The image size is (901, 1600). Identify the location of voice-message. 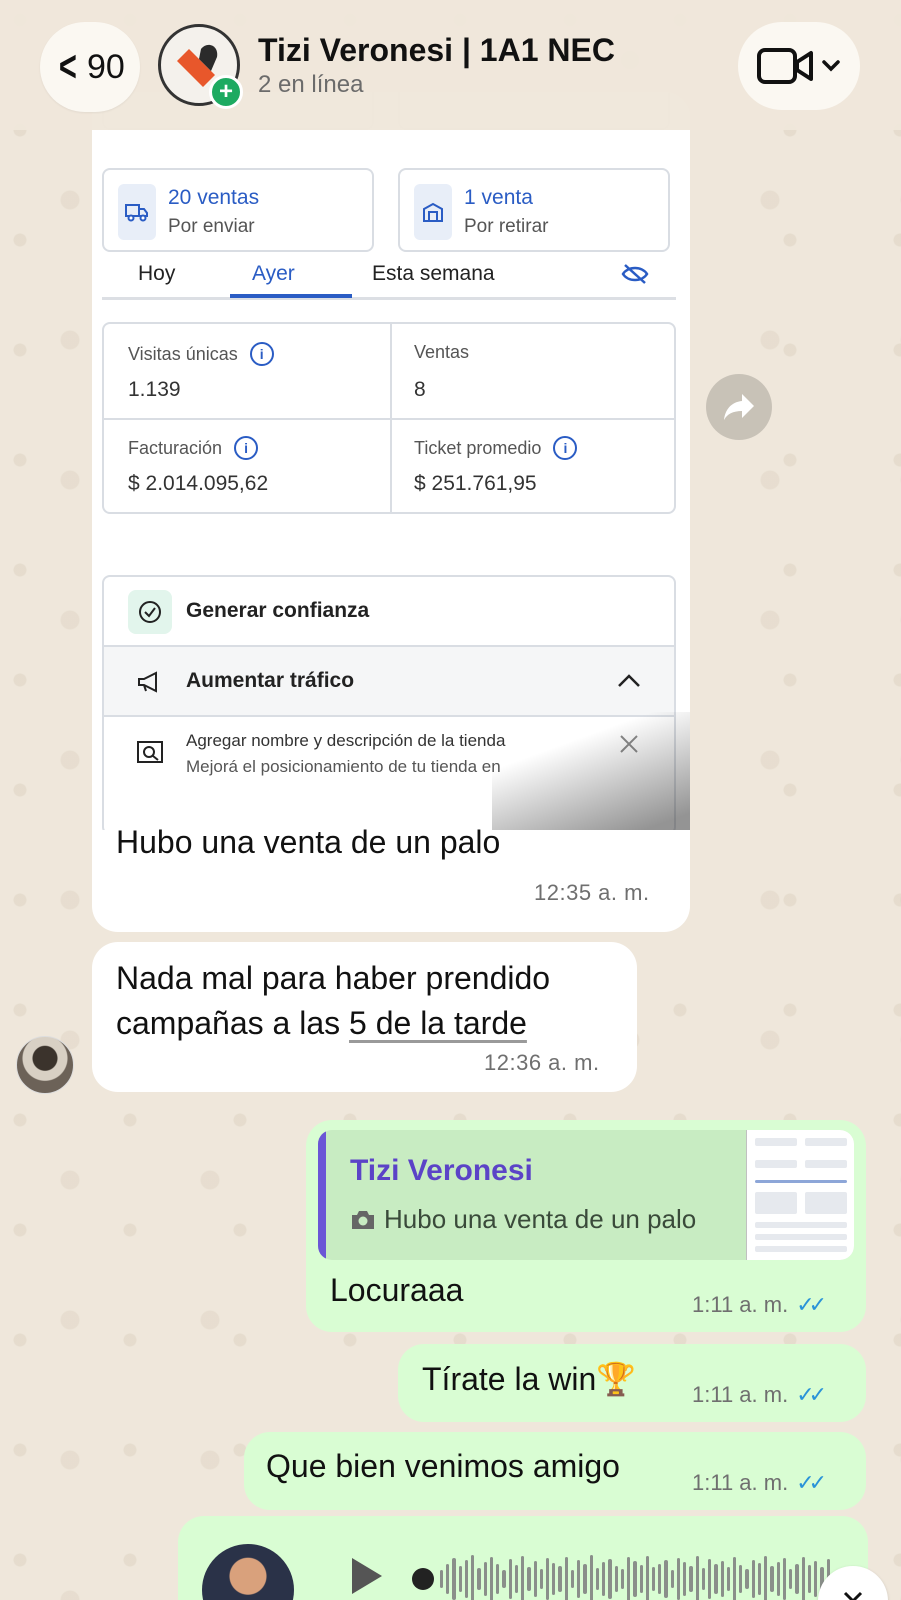
(523, 1558).